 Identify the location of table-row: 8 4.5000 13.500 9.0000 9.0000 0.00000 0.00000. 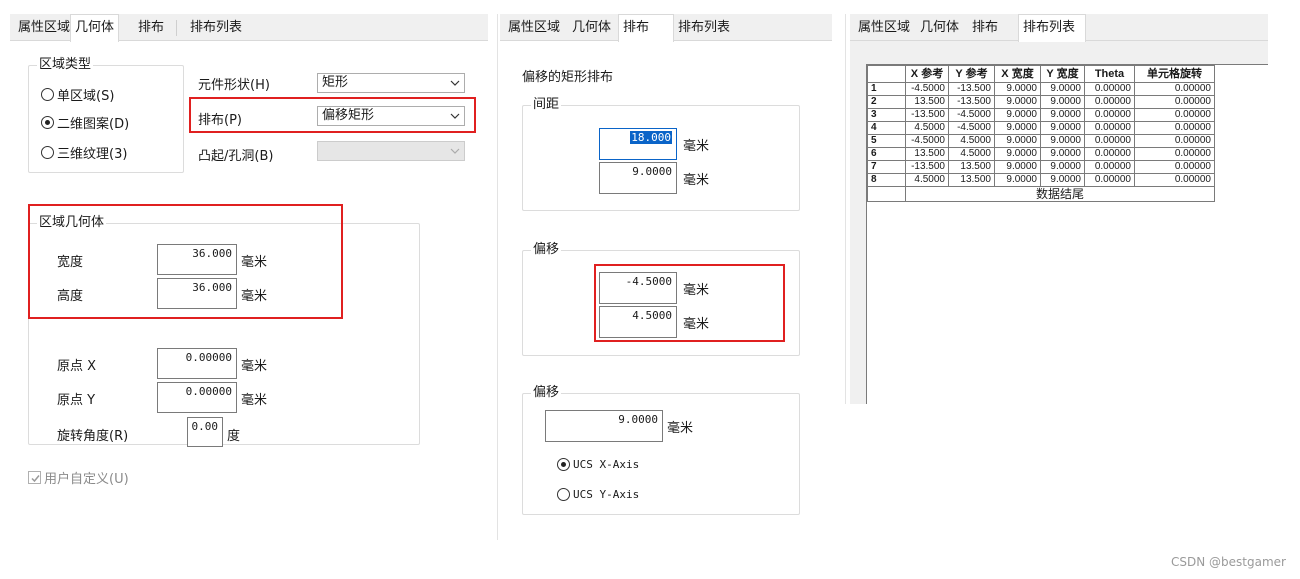
(1041, 180).